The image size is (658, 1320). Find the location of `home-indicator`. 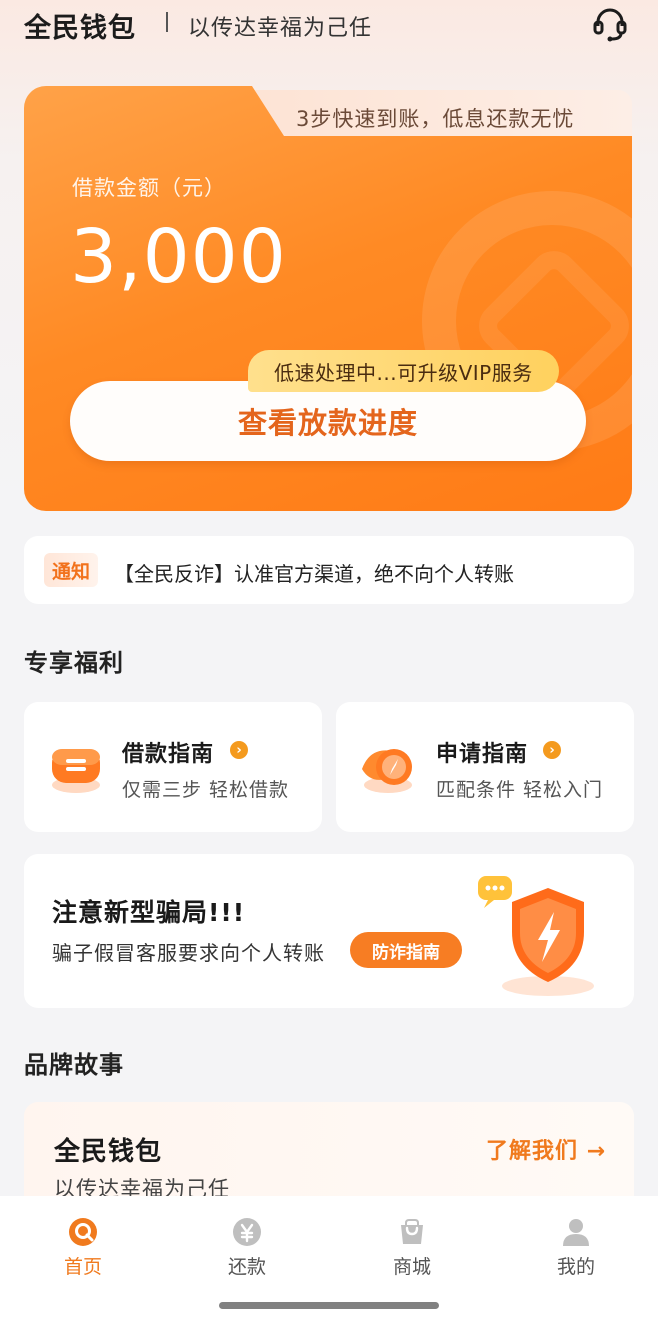

home-indicator is located at coordinates (329, 1305).